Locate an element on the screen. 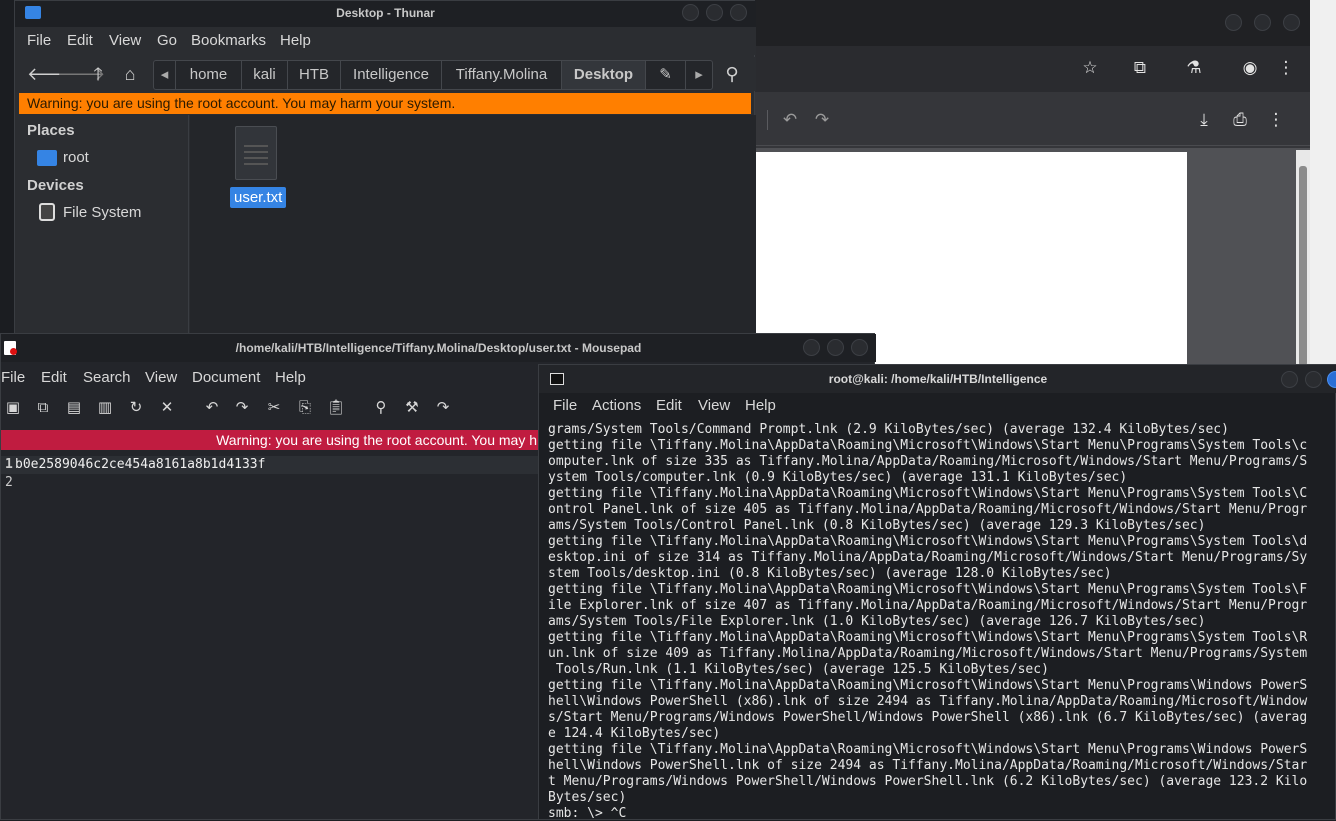 The image size is (1336, 821). more-icon: ⋮ is located at coordinates (1276, 120).